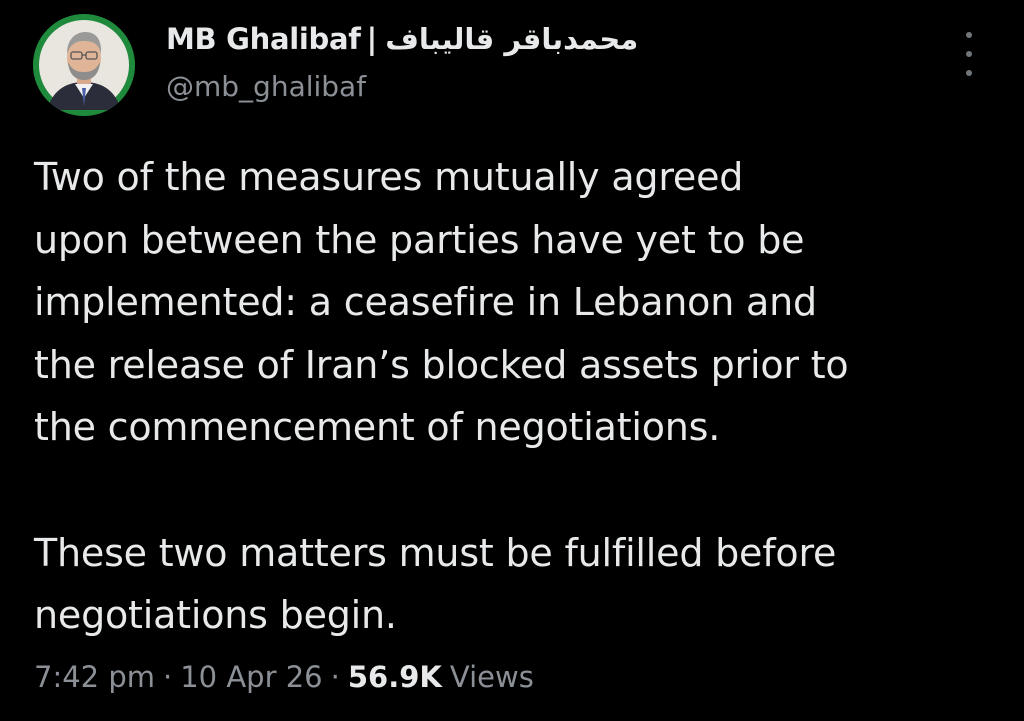 This screenshot has width=1024, height=721. What do you see at coordinates (266, 86) in the screenshot?
I see `author-handle: @mb_ghalibaf` at bounding box center [266, 86].